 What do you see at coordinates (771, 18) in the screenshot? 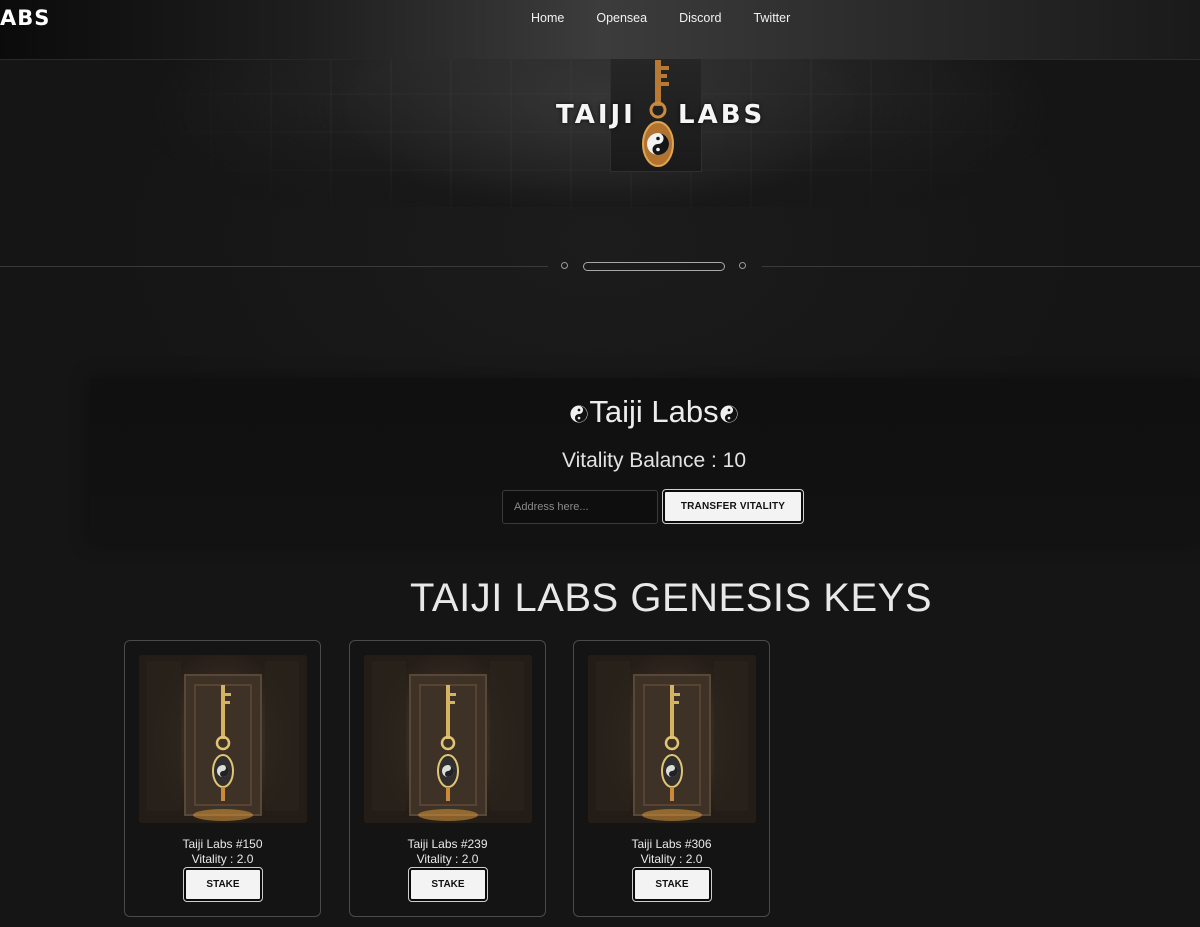
I see `nav-link-twitter: Twitter` at bounding box center [771, 18].